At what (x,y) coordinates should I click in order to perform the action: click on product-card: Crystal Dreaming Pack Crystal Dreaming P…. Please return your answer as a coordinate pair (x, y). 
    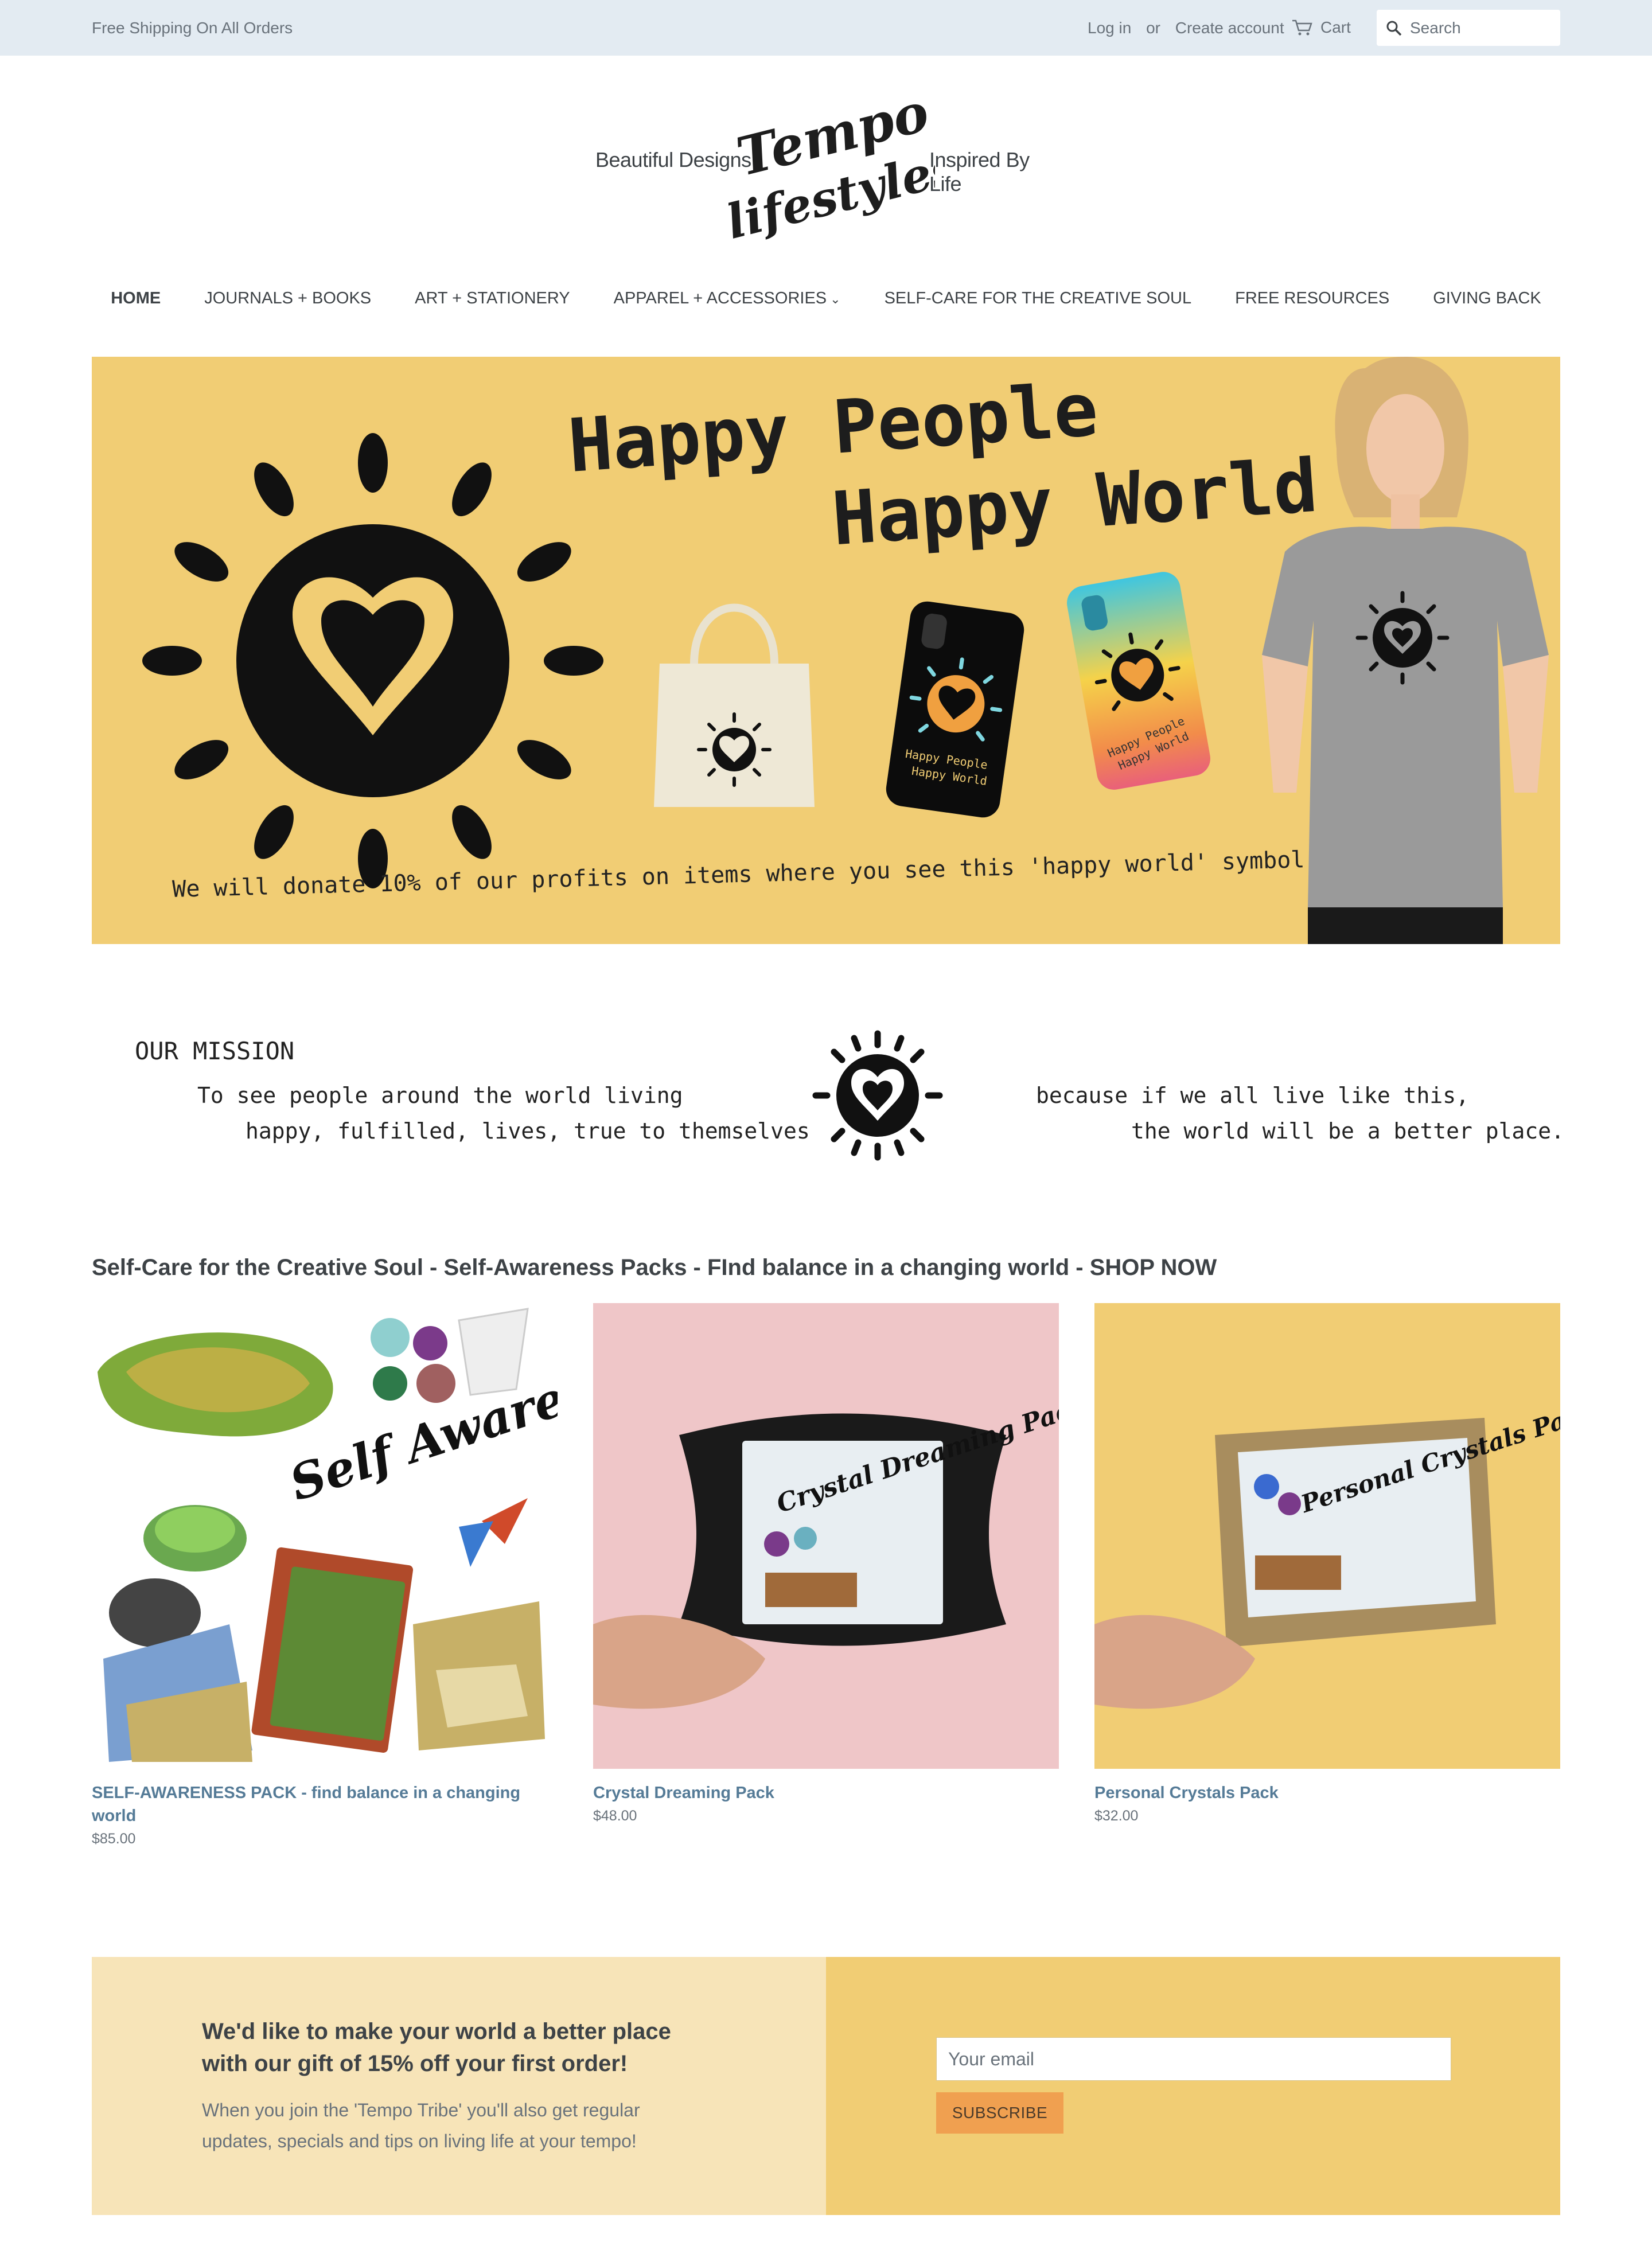
    Looking at the image, I should click on (826, 1564).